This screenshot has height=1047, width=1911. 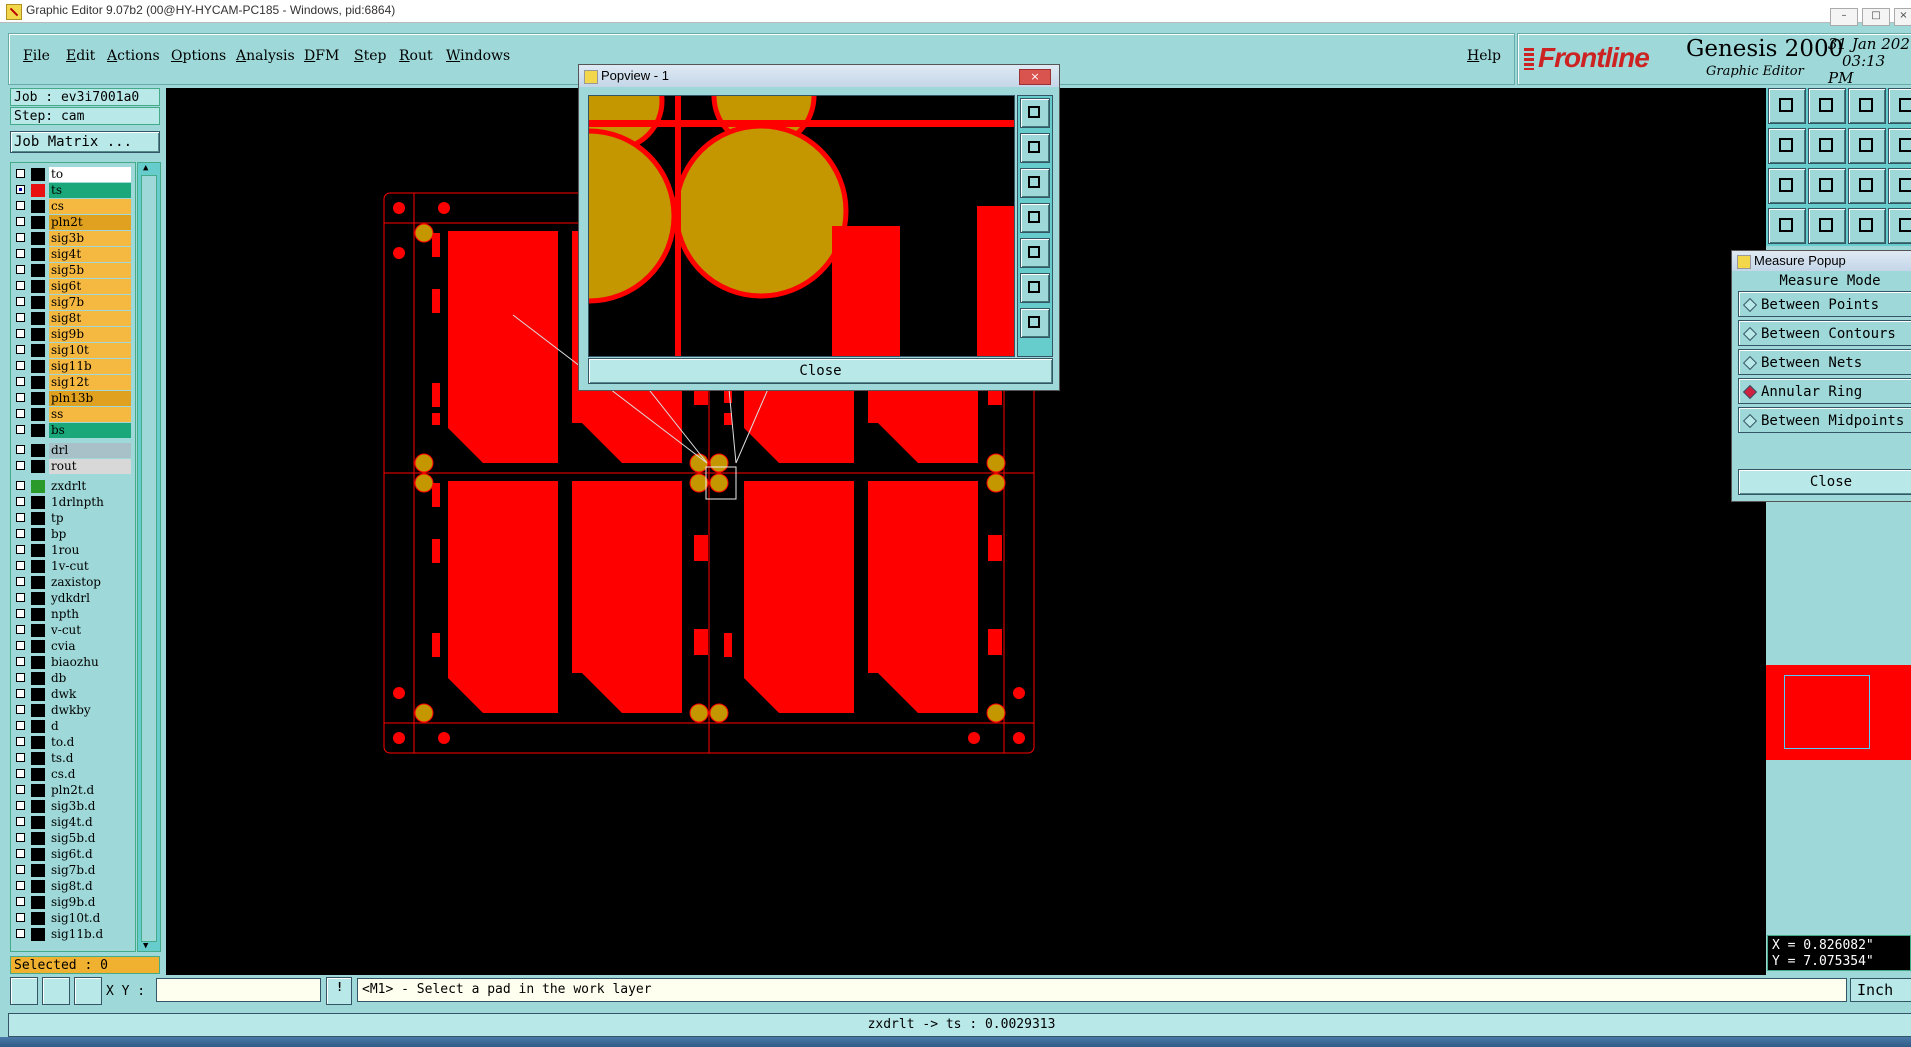 I want to click on layer-name: ts, so click(x=90, y=190).